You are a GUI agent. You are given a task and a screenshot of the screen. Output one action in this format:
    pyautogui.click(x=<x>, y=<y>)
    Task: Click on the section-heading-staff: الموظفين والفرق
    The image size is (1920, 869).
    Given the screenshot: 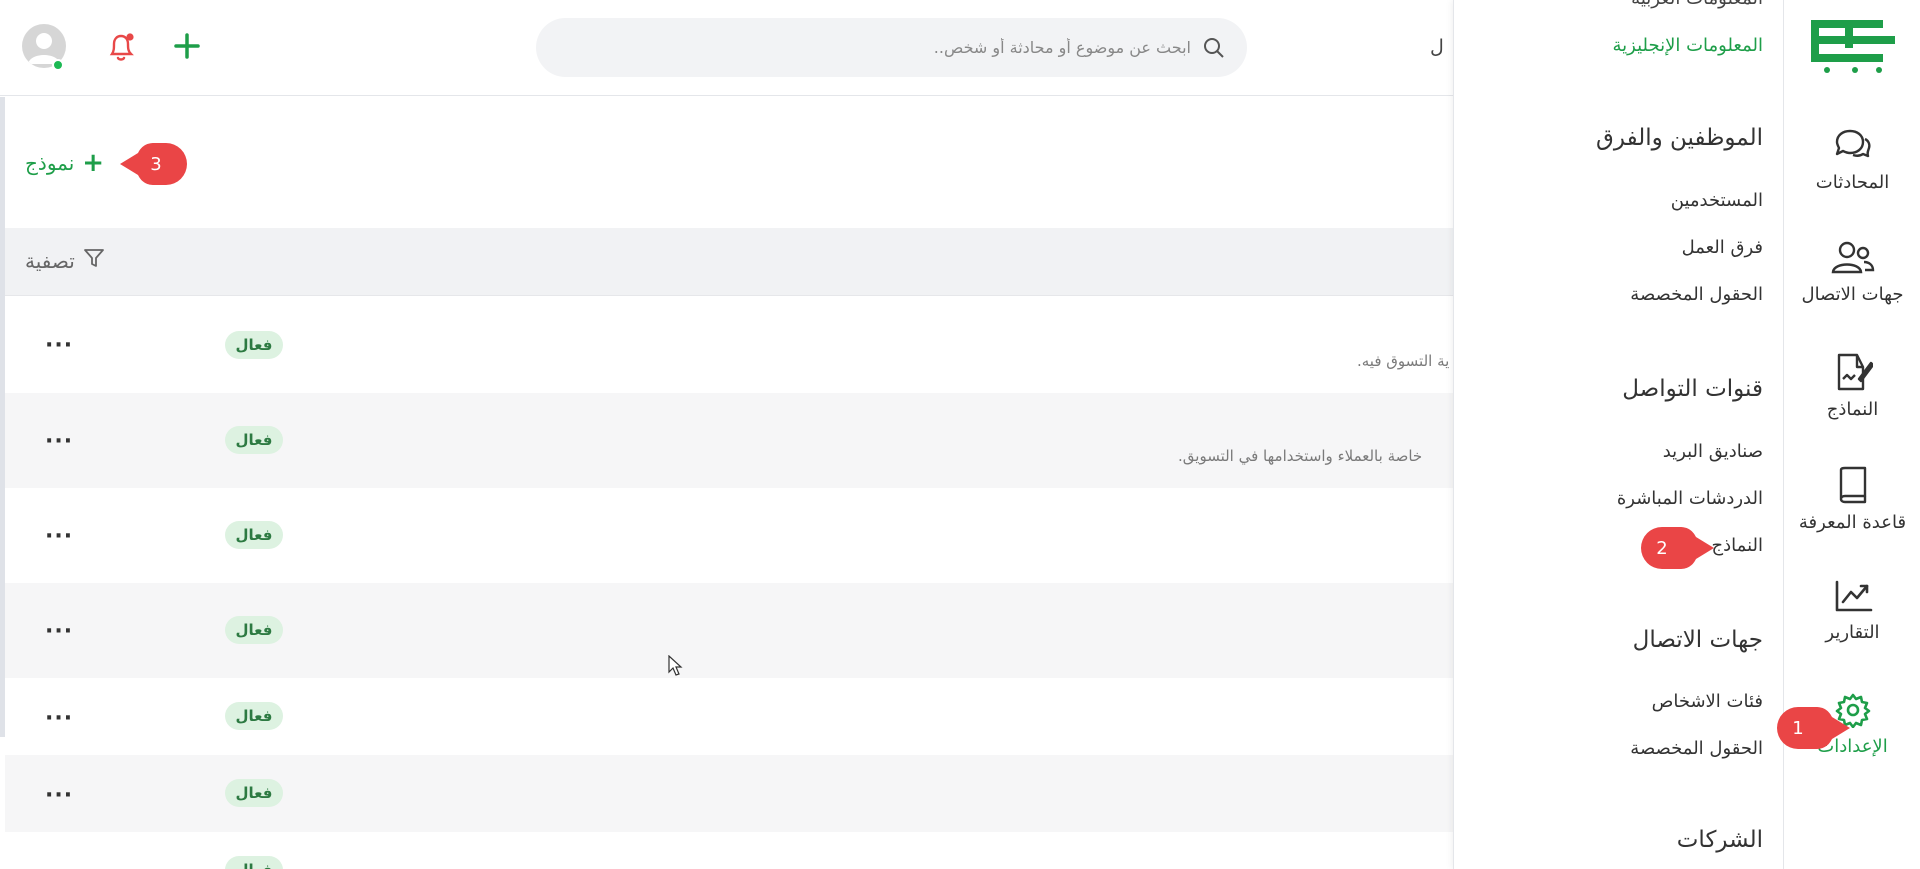 What is the action you would take?
    pyautogui.click(x=1679, y=138)
    